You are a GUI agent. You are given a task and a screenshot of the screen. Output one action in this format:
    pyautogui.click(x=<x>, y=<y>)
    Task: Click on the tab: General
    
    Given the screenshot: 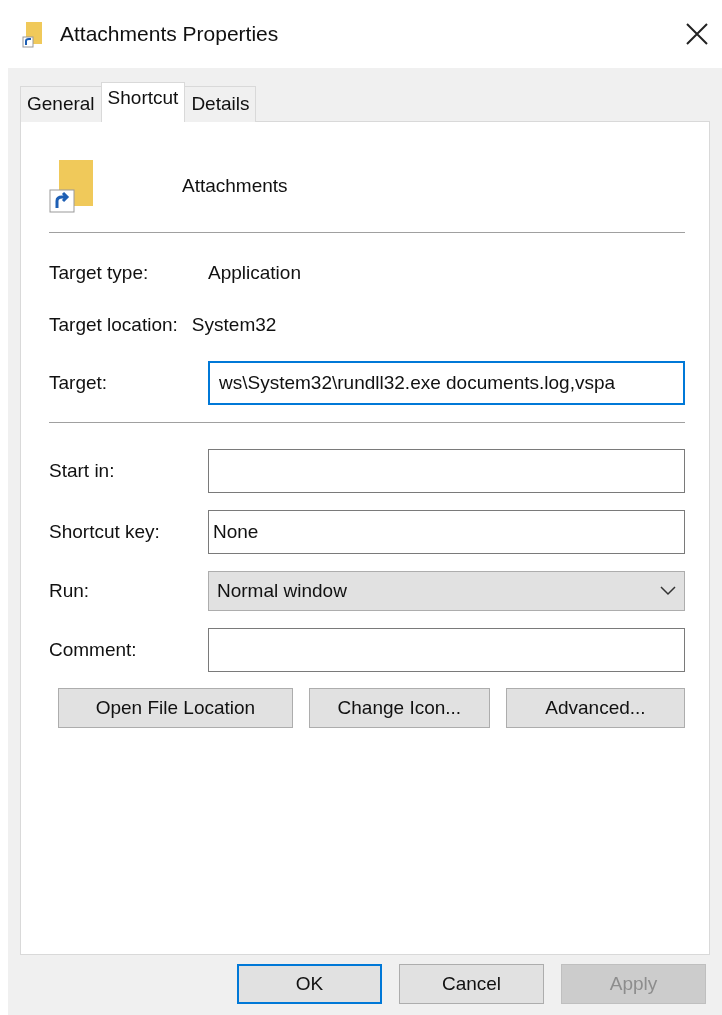 What is the action you would take?
    pyautogui.click(x=60, y=104)
    